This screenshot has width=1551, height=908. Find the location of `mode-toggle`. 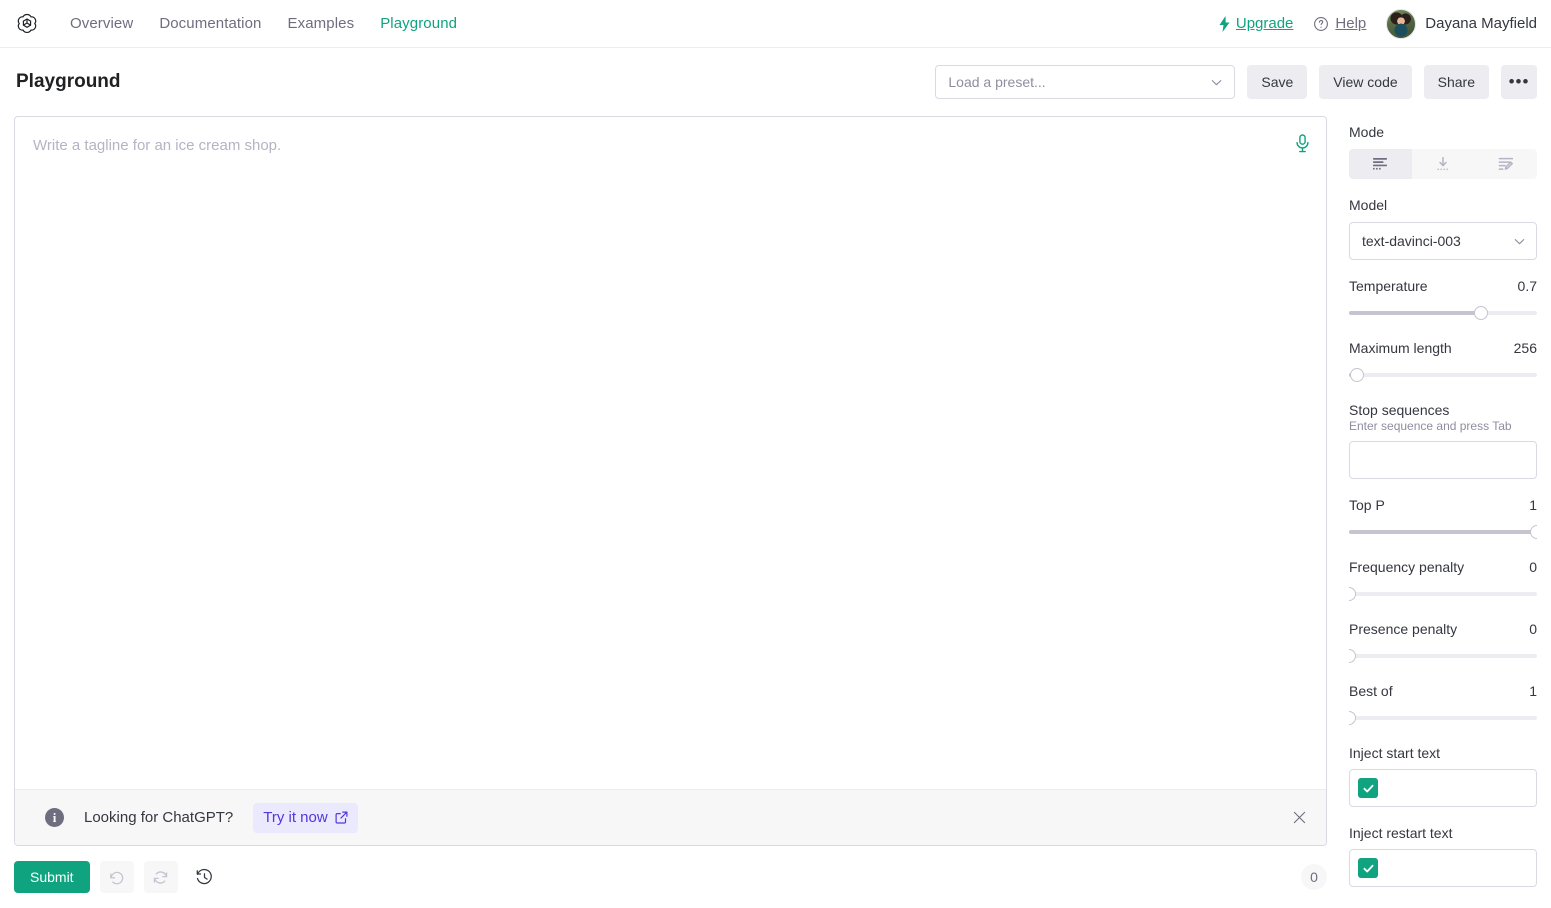

mode-toggle is located at coordinates (1443, 164).